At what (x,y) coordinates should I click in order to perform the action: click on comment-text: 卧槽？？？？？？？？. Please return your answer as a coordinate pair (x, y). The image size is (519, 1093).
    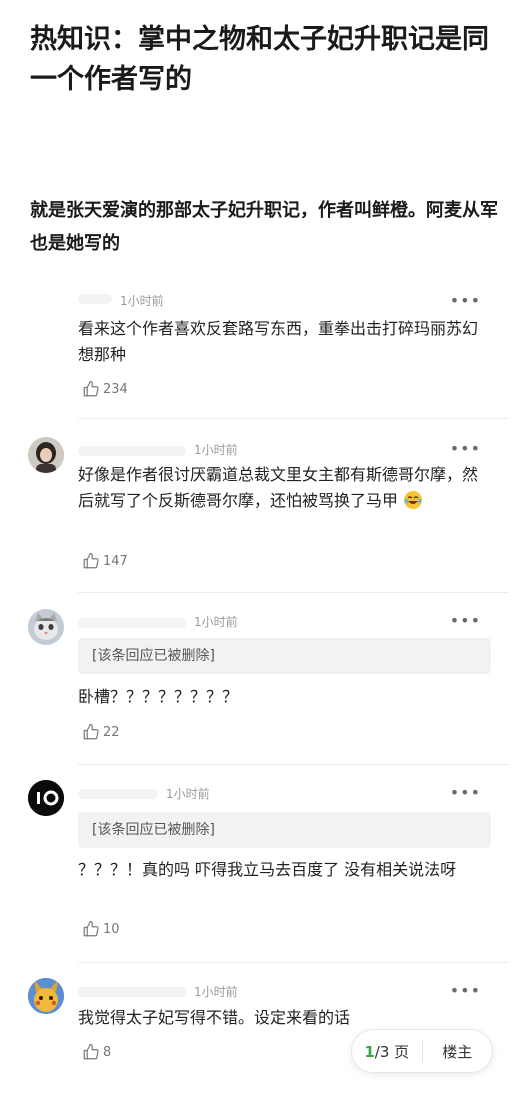
    Looking at the image, I should click on (158, 696).